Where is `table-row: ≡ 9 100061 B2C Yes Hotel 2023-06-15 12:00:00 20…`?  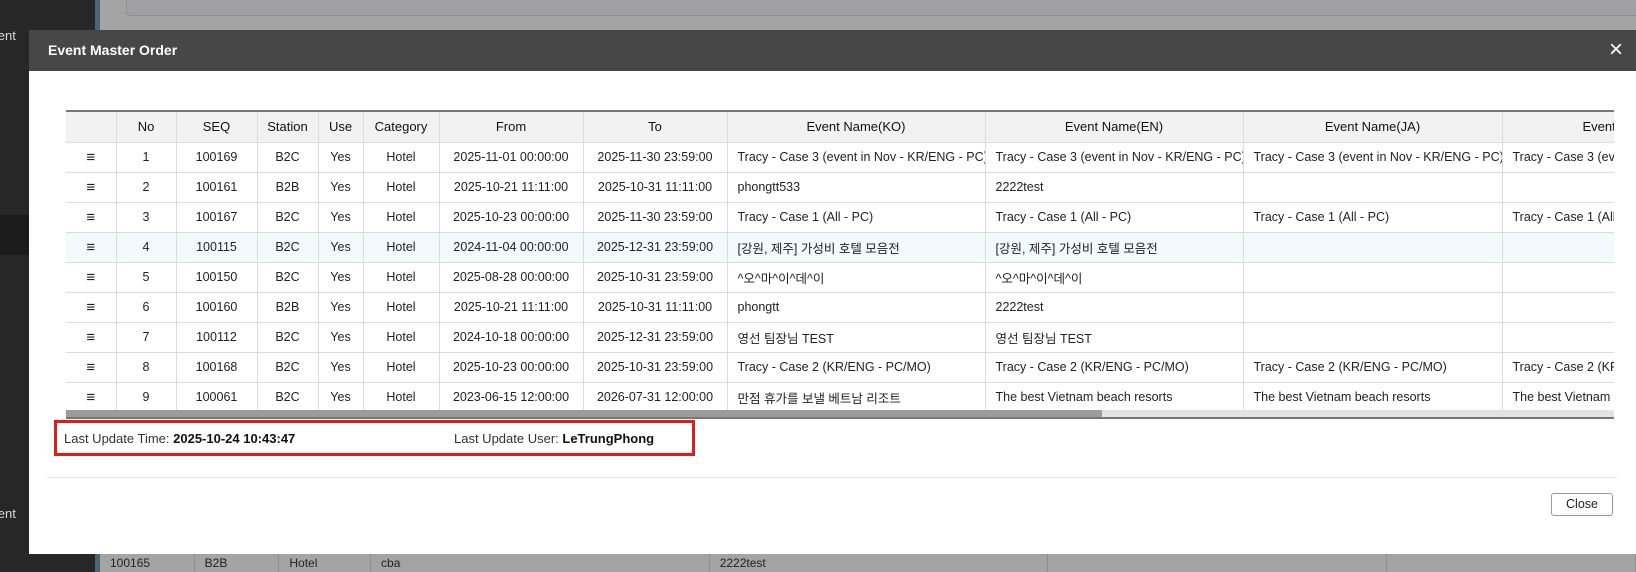
table-row: ≡ 9 100061 B2C Yes Hotel 2023-06-15 12:00:00 20… is located at coordinates (840, 397).